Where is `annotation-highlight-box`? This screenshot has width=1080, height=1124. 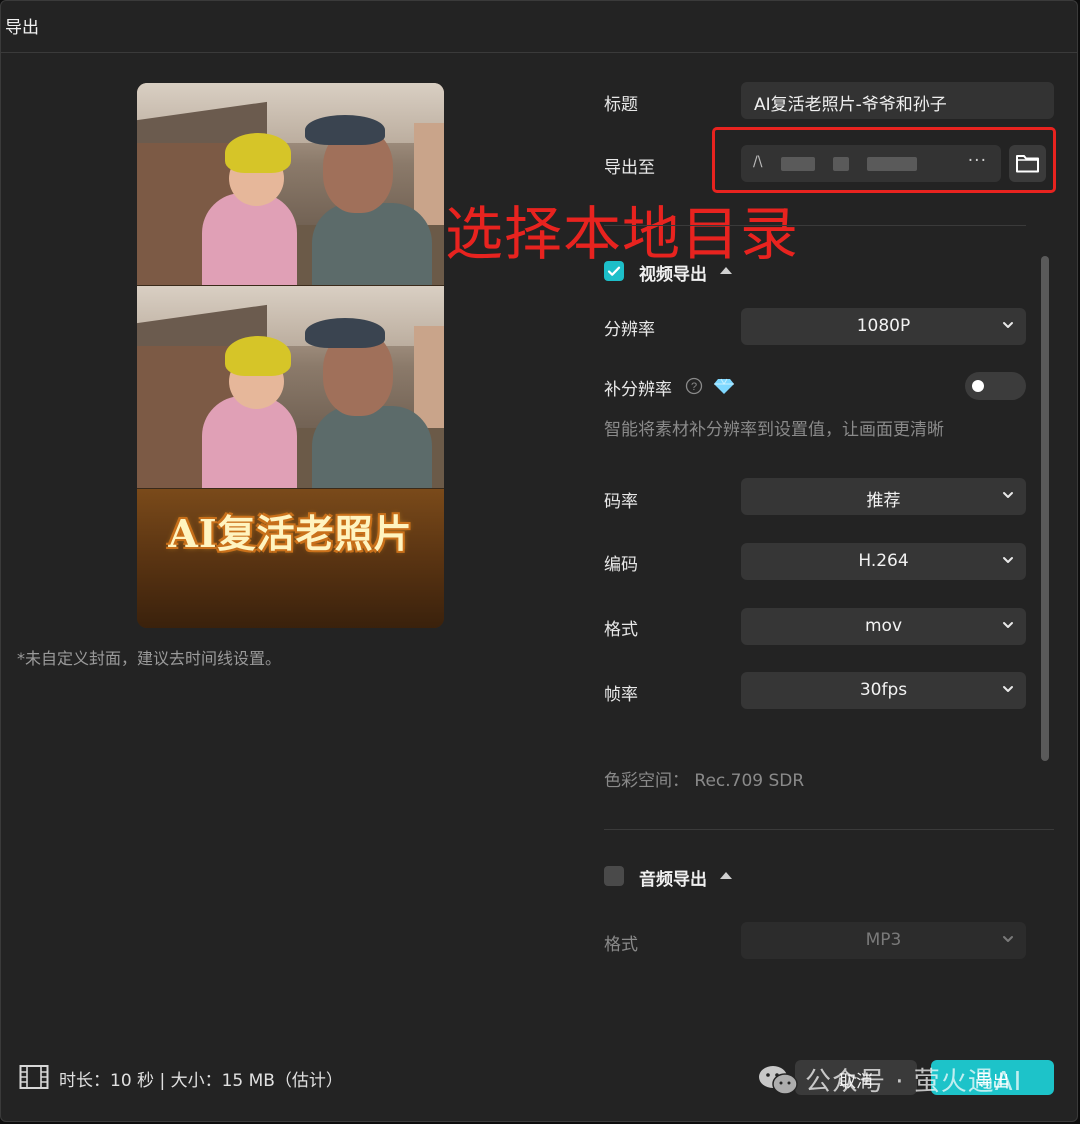
annotation-highlight-box is located at coordinates (884, 160).